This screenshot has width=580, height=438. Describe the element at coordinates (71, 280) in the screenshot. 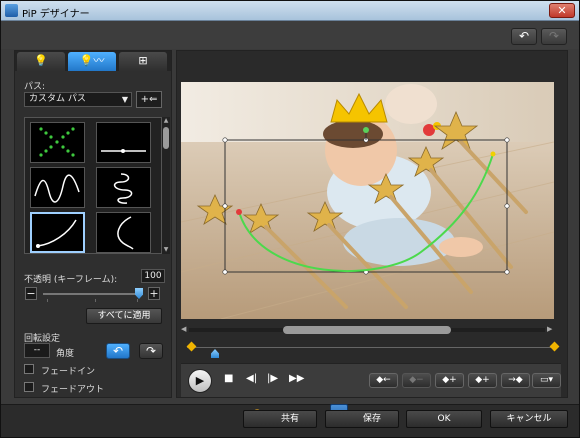

I see `opacity-label: 不透明 (キーフレーム):` at that location.